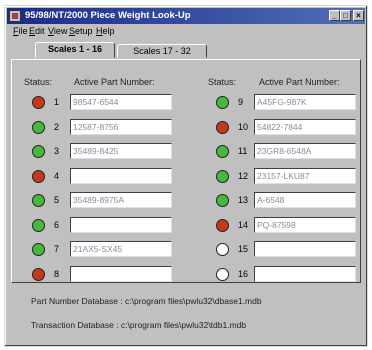 This screenshot has width=372, height=350. I want to click on close-button: ×, so click(358, 15).